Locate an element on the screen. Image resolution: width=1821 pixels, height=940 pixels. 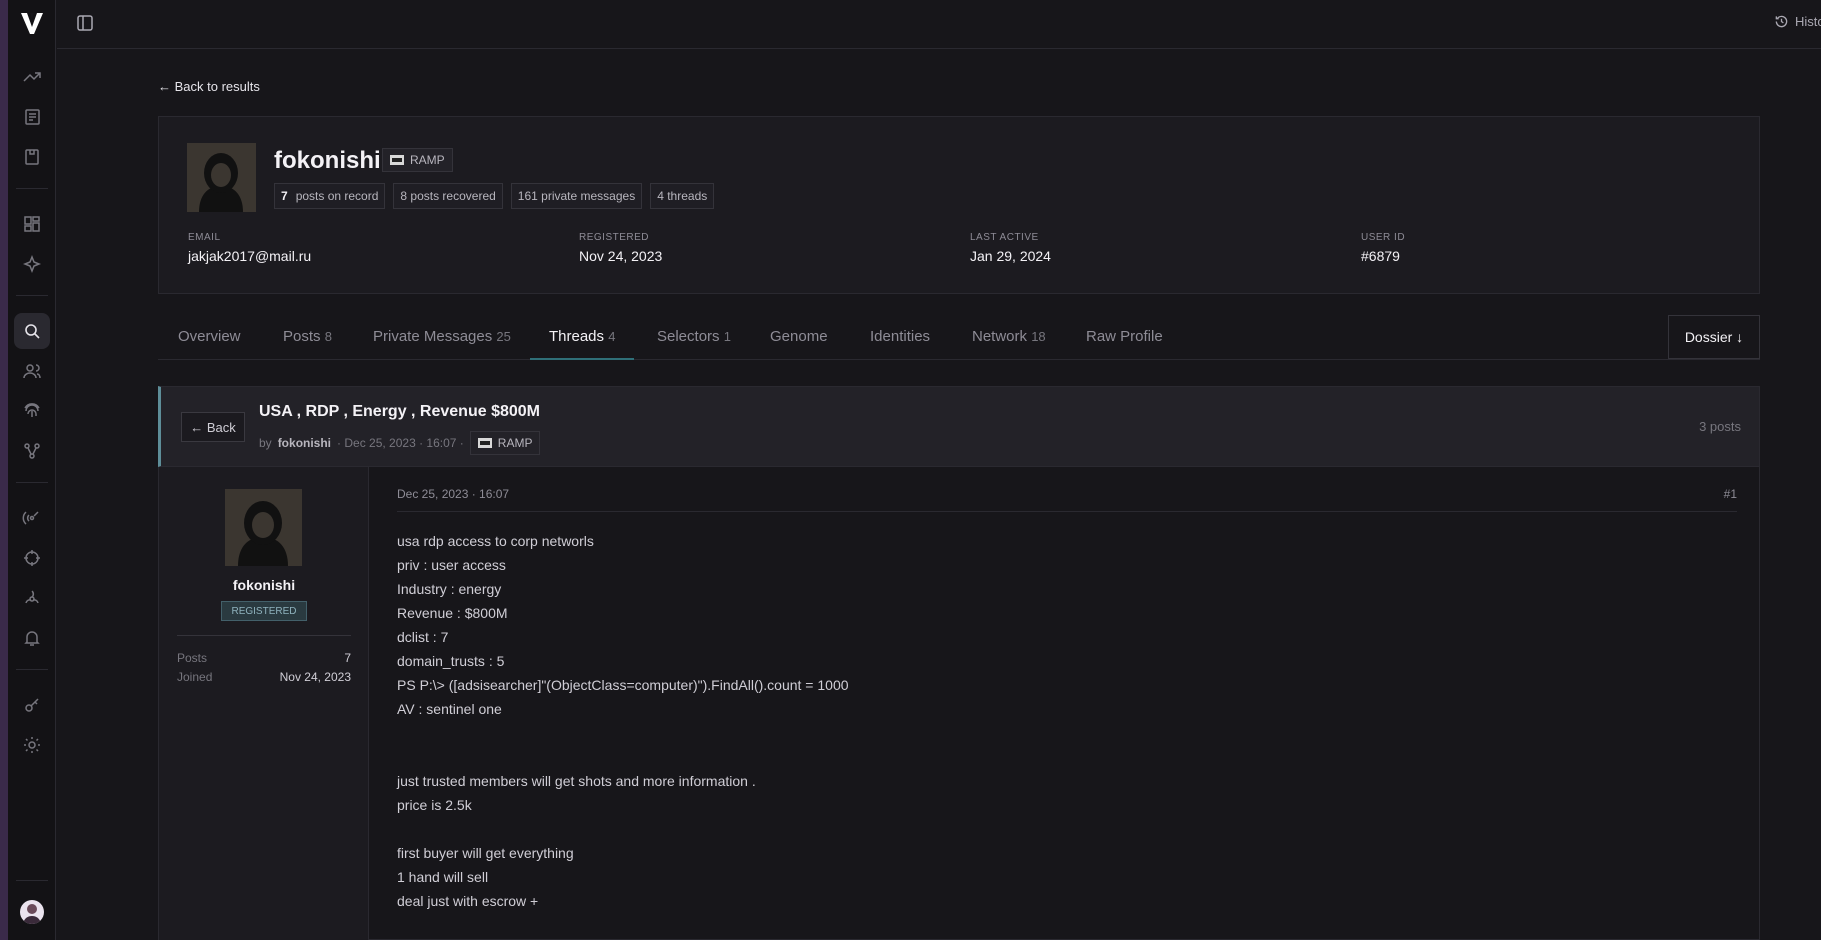
thread-forum-label: RAMP is located at coordinates (515, 443).